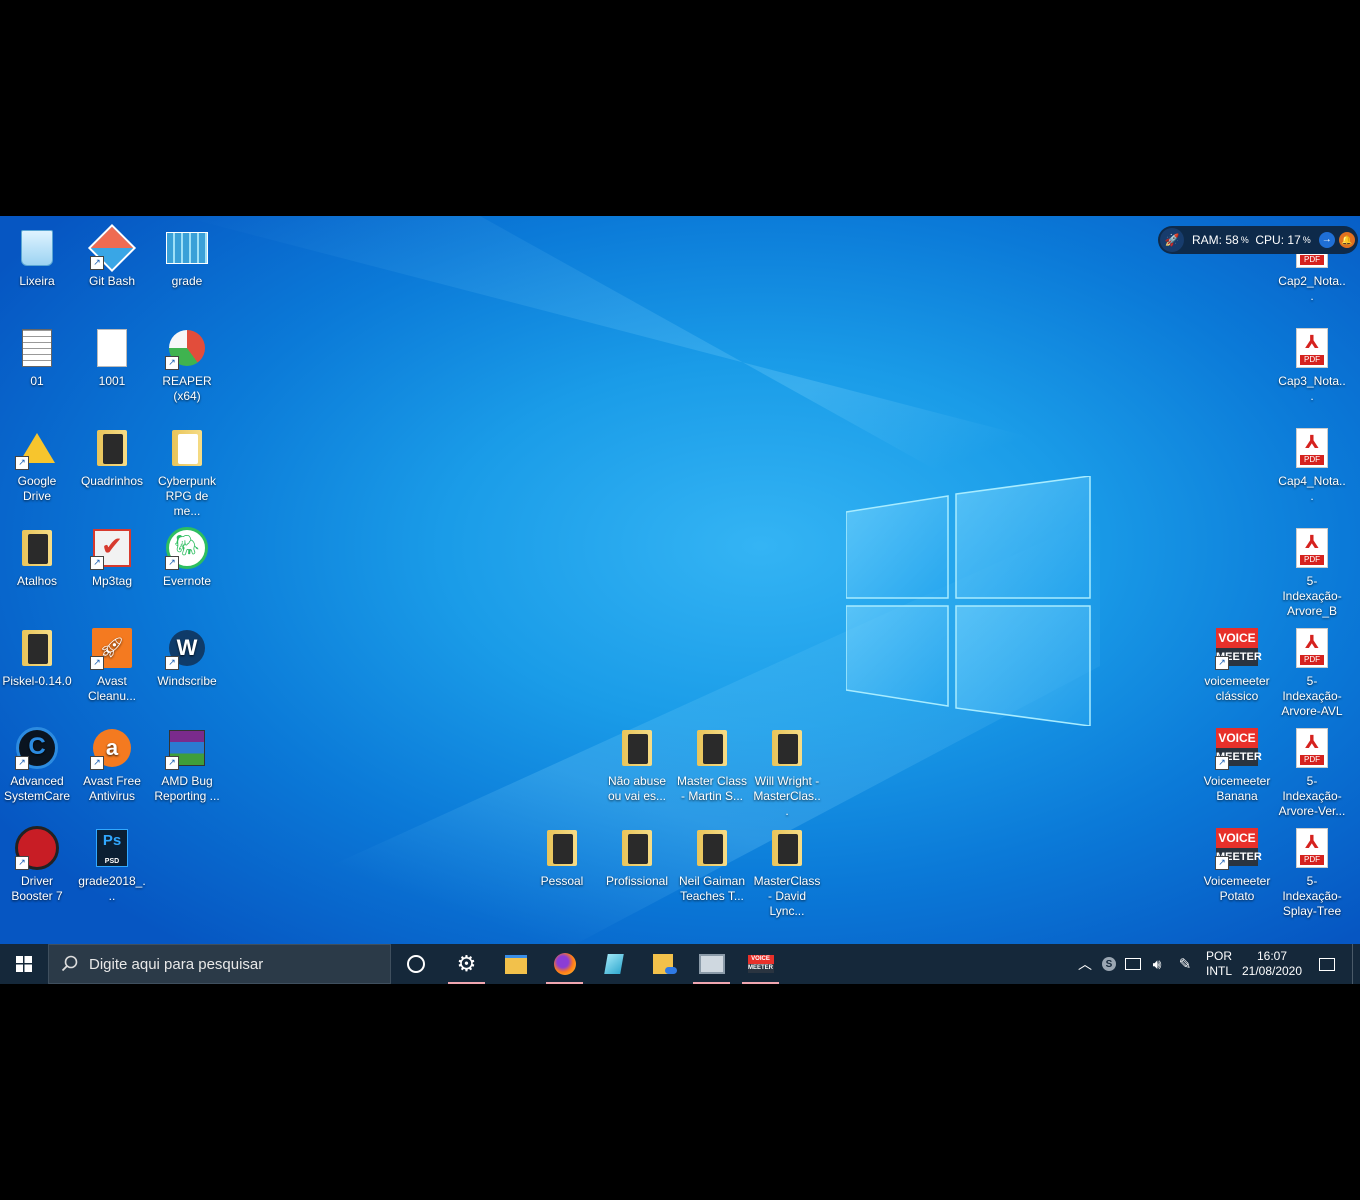 Image resolution: width=1360 pixels, height=1200 pixels. I want to click on winrar-icon: ↗, so click(187, 748).